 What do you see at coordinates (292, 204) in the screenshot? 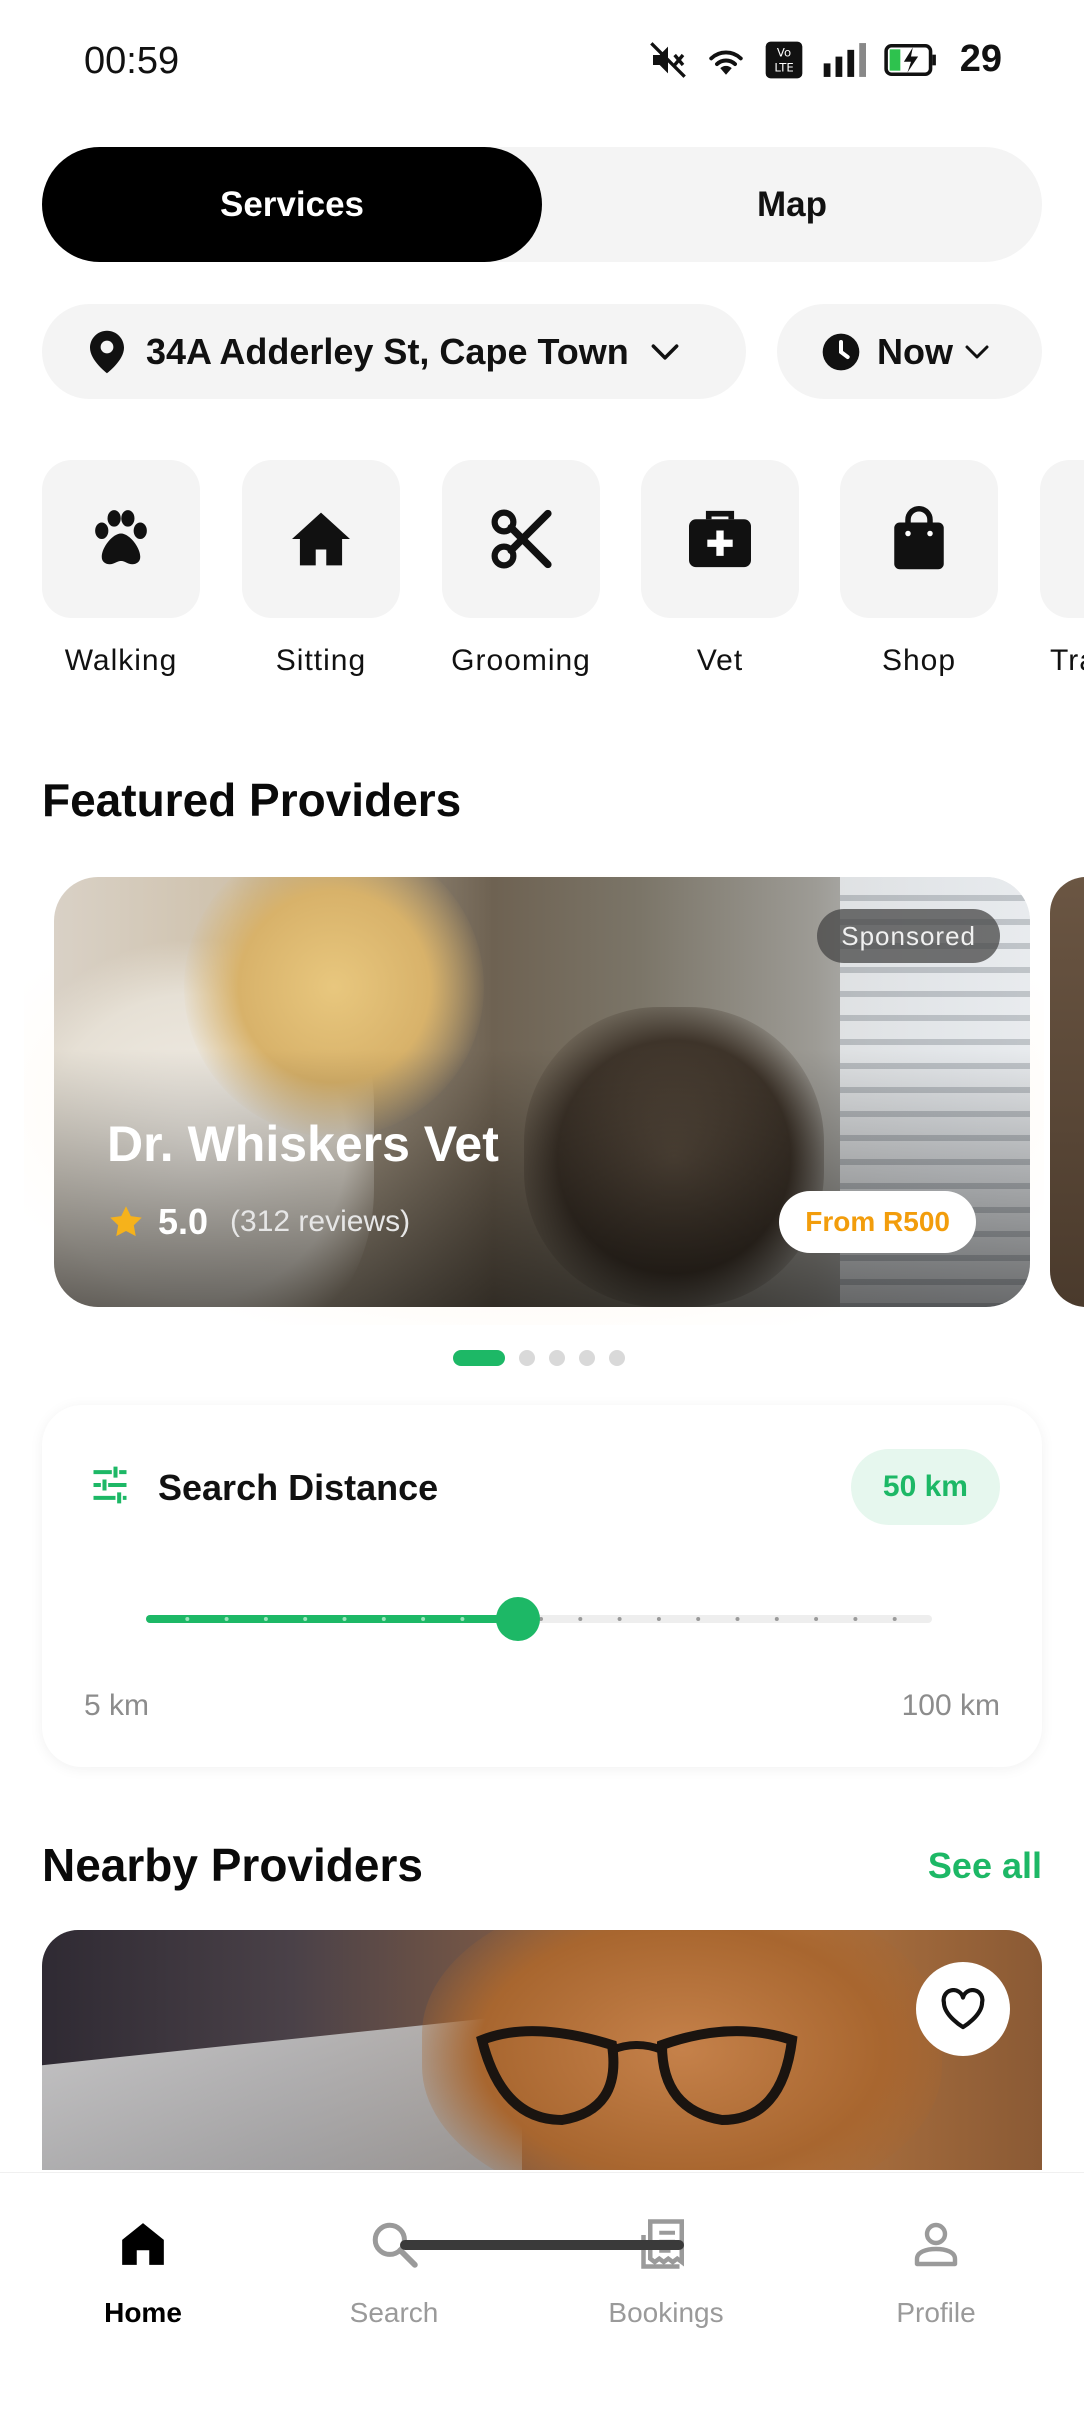
I see `tab-services: Services` at bounding box center [292, 204].